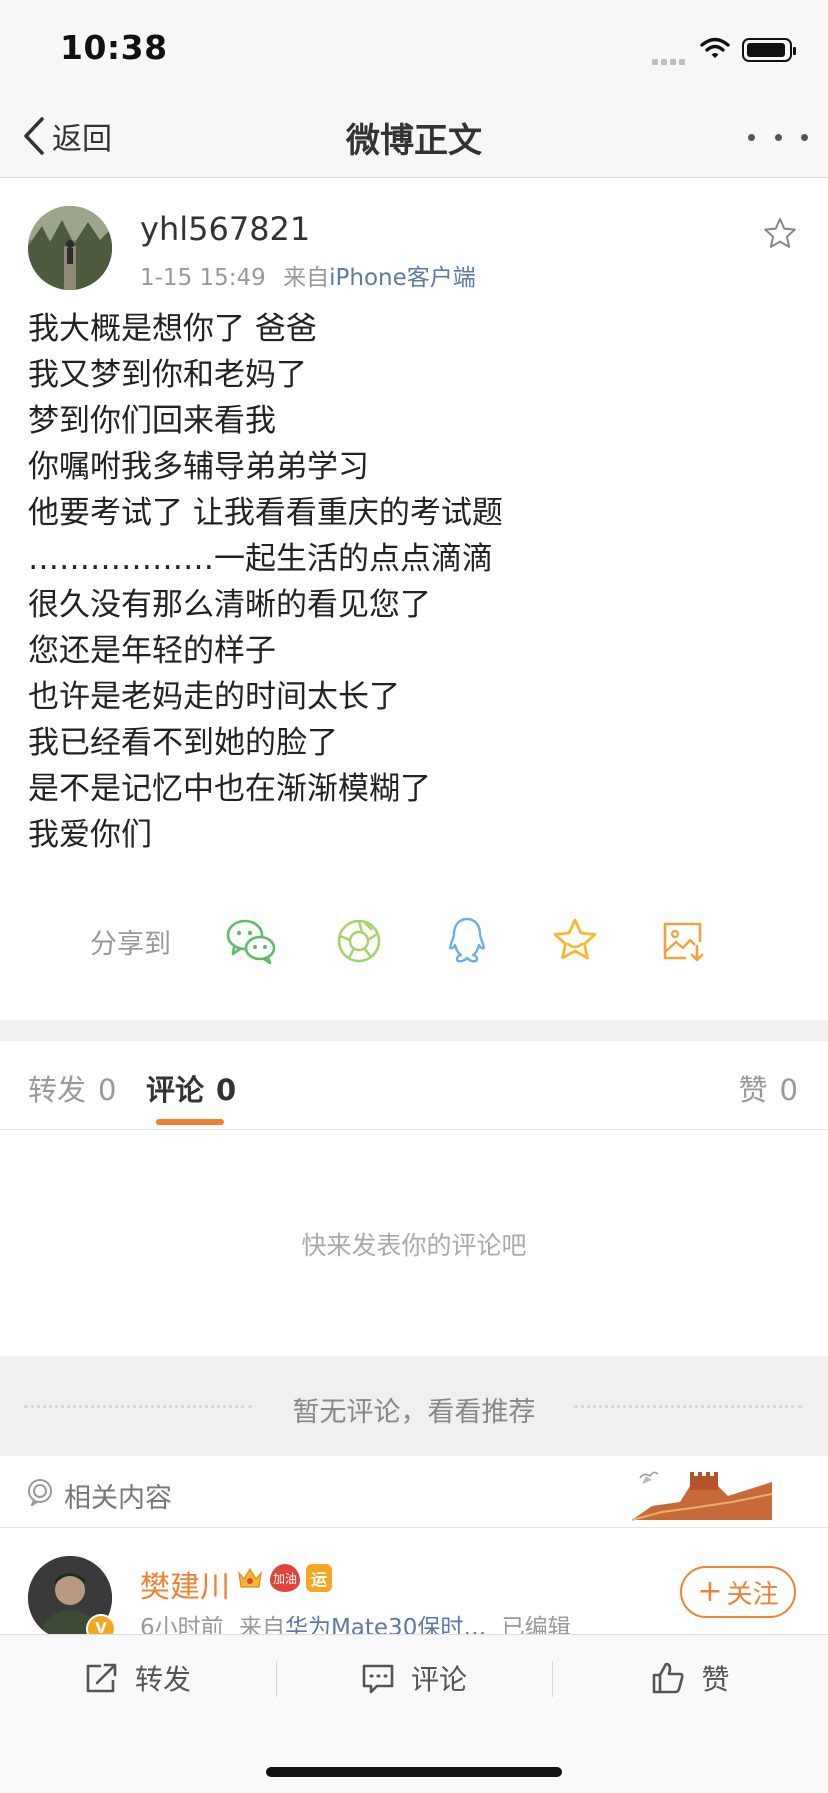  I want to click on author-name: yhl567821, so click(225, 229).